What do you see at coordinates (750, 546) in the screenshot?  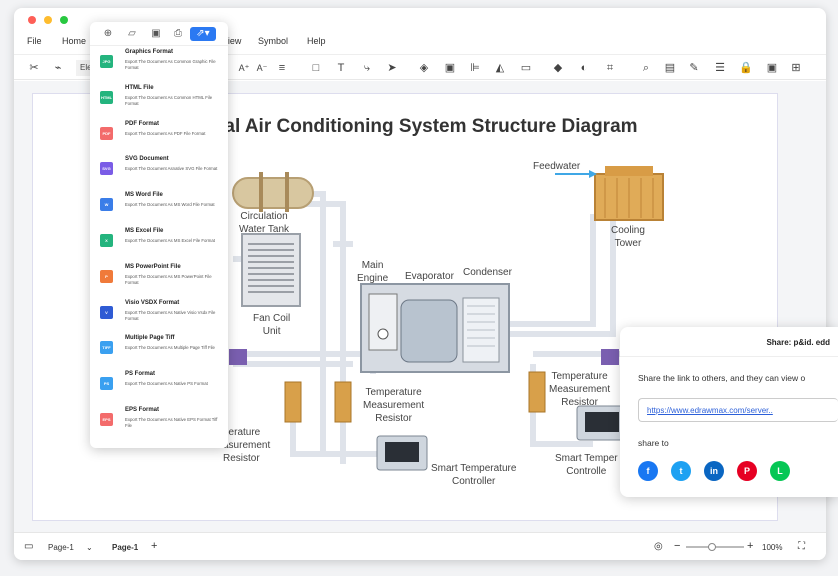 I see `zoom-in-button: +` at bounding box center [750, 546].